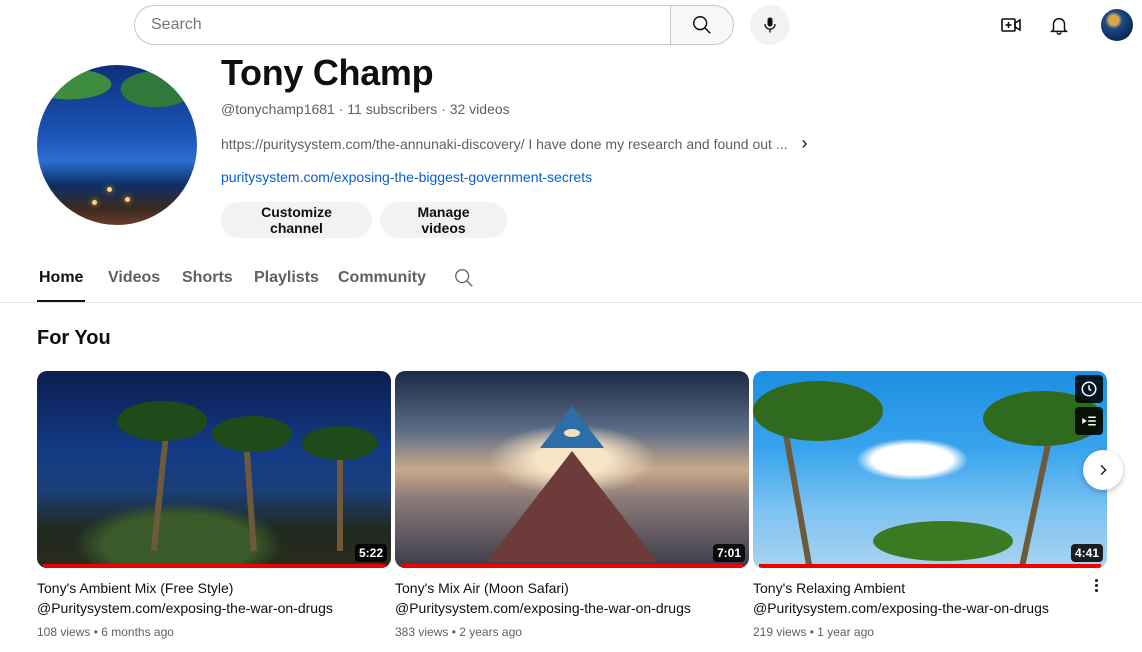  What do you see at coordinates (813, 632) in the screenshot?
I see `video-meta: 219 views • 1 year ago` at bounding box center [813, 632].